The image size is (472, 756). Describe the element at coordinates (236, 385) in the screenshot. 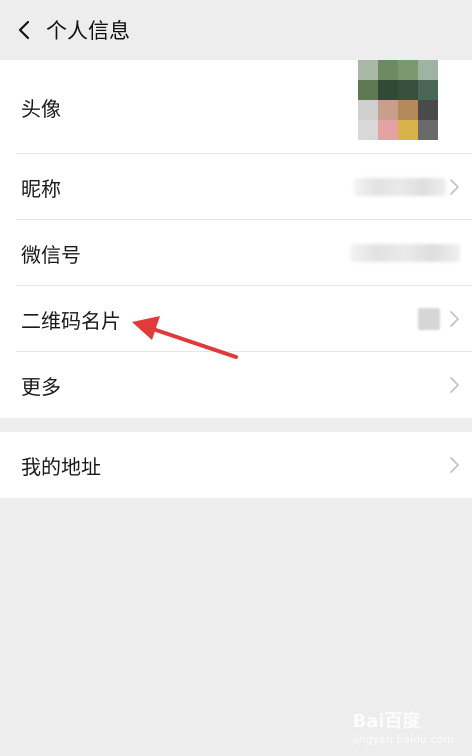

I see `row-more: 更多` at that location.